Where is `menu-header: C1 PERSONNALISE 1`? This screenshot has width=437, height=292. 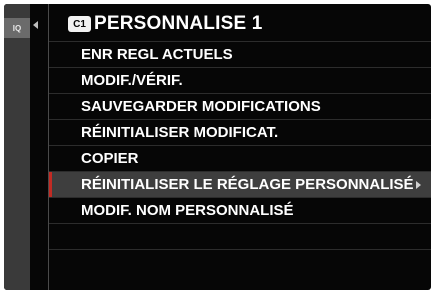 menu-header: C1 PERSONNALISE 1 is located at coordinates (165, 24).